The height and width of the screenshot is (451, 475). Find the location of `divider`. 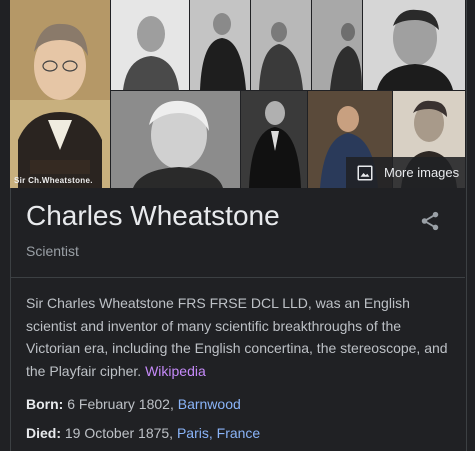

divider is located at coordinates (237, 277).